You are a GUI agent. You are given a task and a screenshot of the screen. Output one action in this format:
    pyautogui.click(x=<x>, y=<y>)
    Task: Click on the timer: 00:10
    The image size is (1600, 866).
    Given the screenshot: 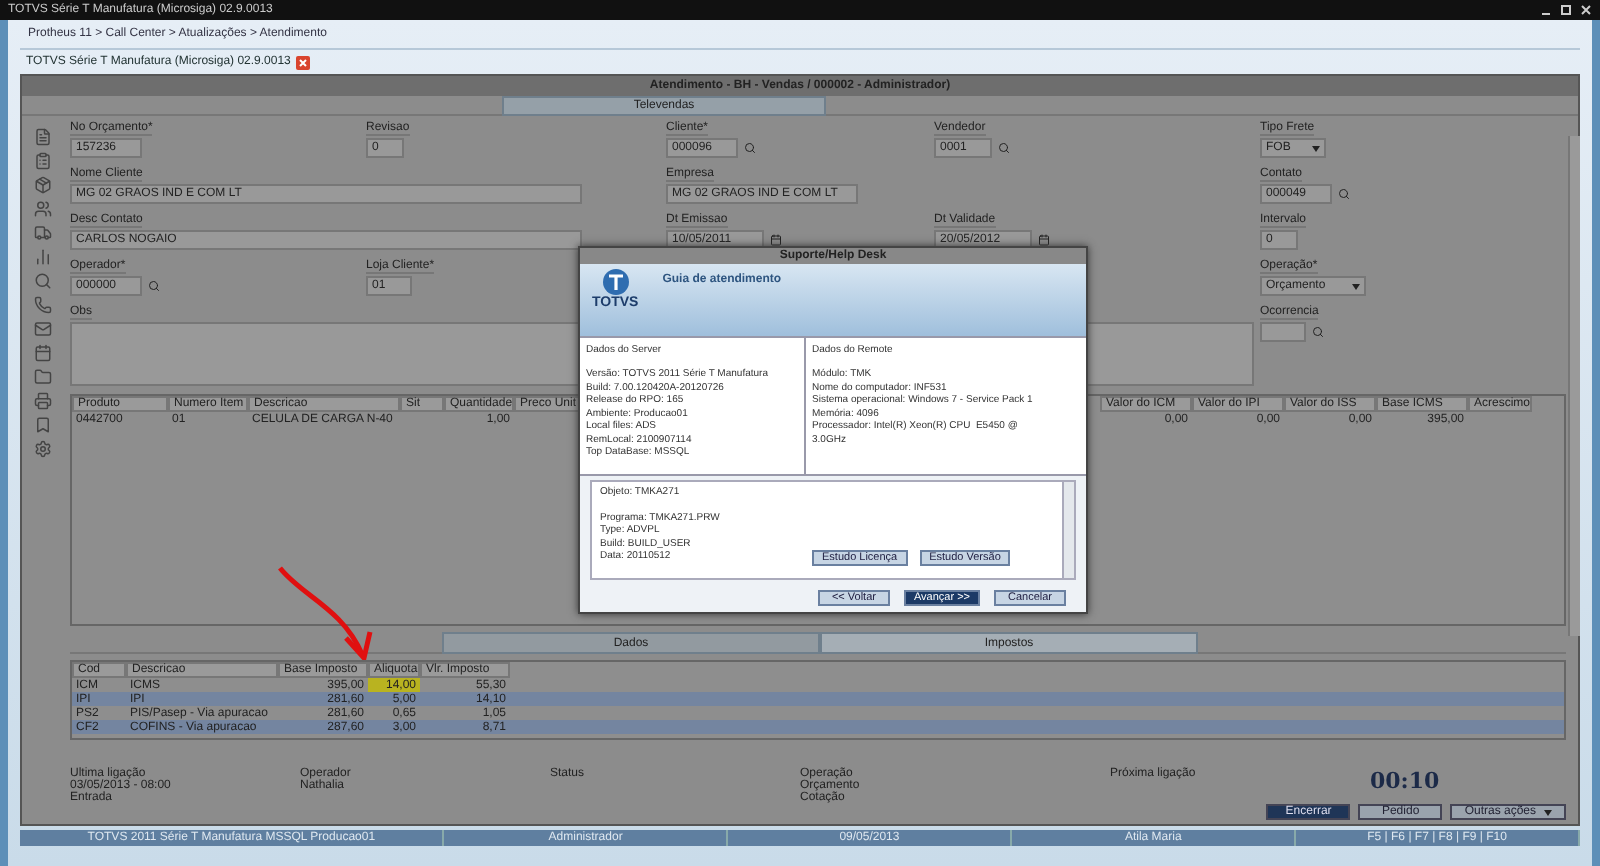 What is the action you would take?
    pyautogui.click(x=1405, y=781)
    